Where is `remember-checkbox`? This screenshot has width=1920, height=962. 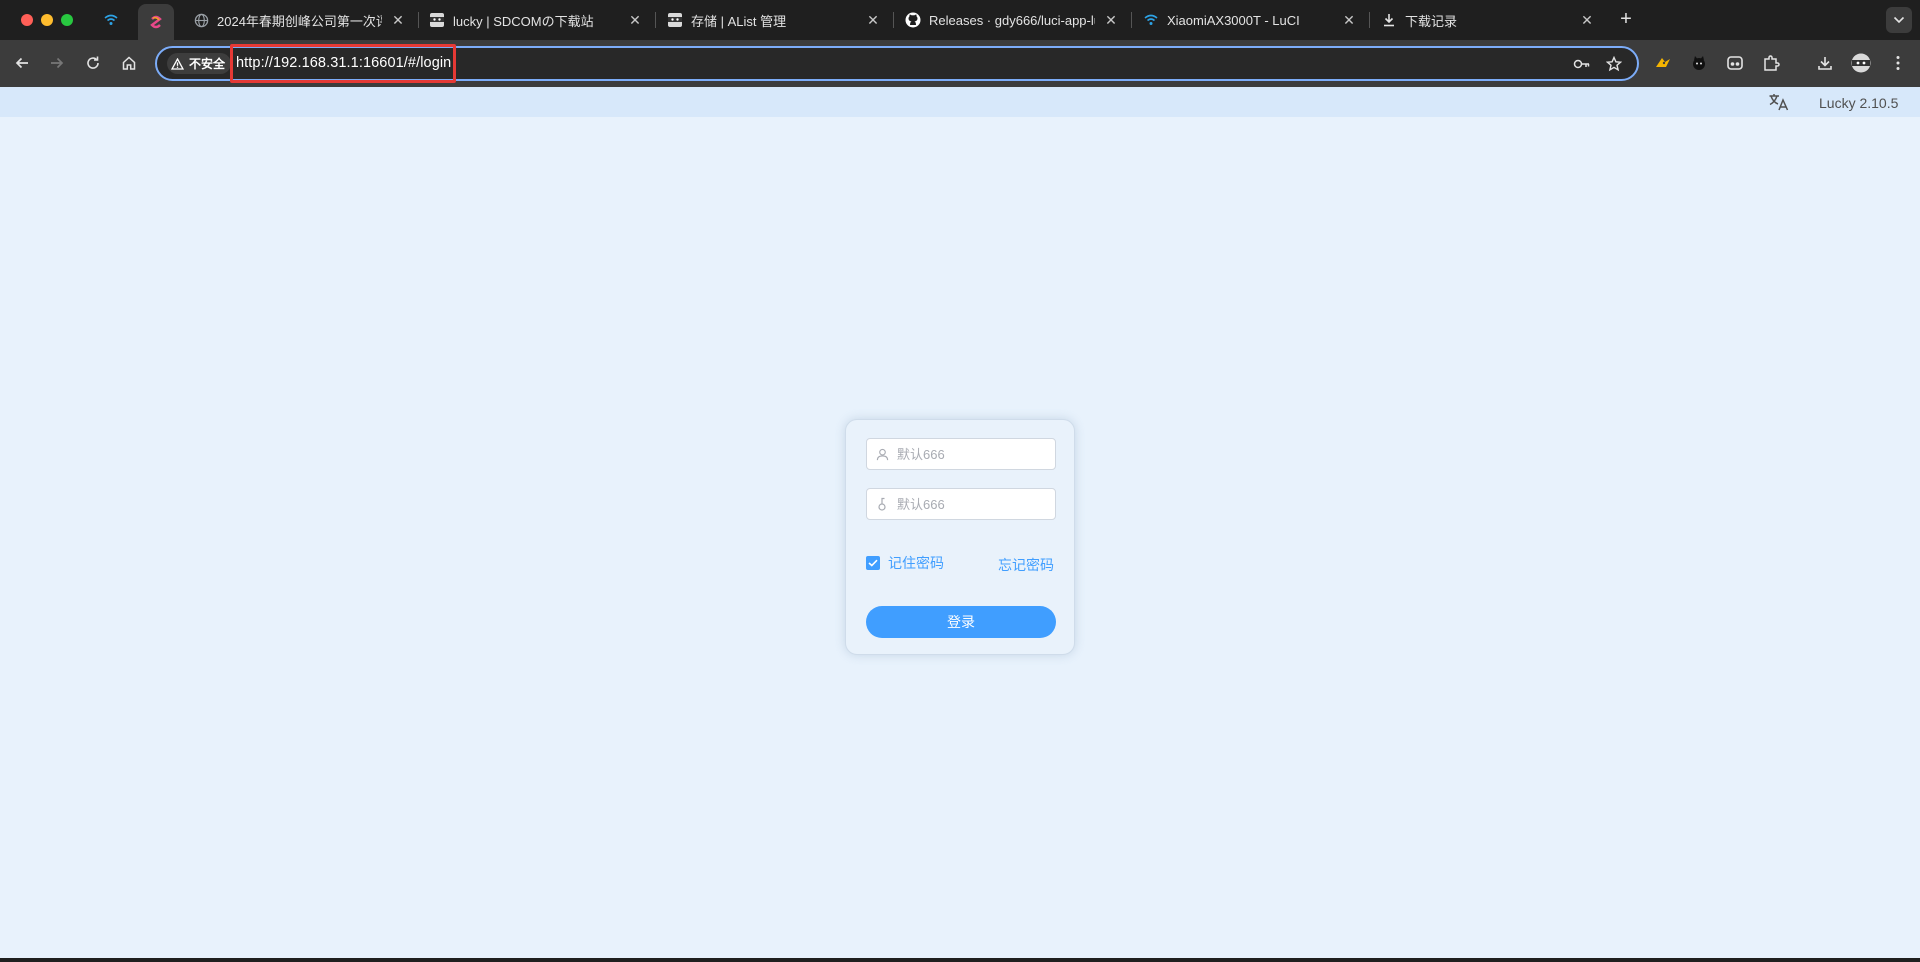 remember-checkbox is located at coordinates (873, 563).